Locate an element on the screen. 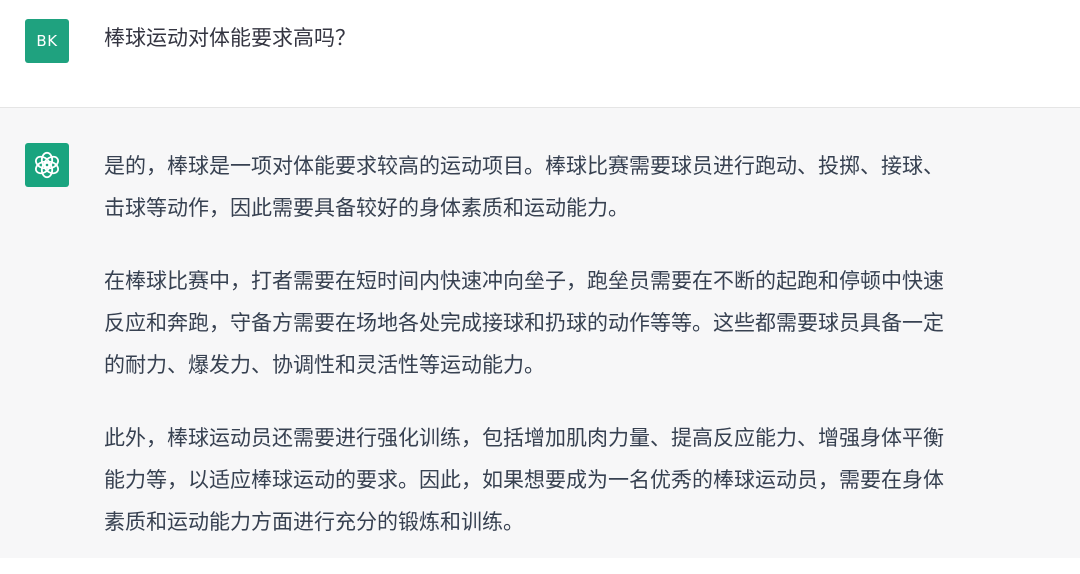 The image size is (1080, 574). openai-logo-icon is located at coordinates (47, 165).